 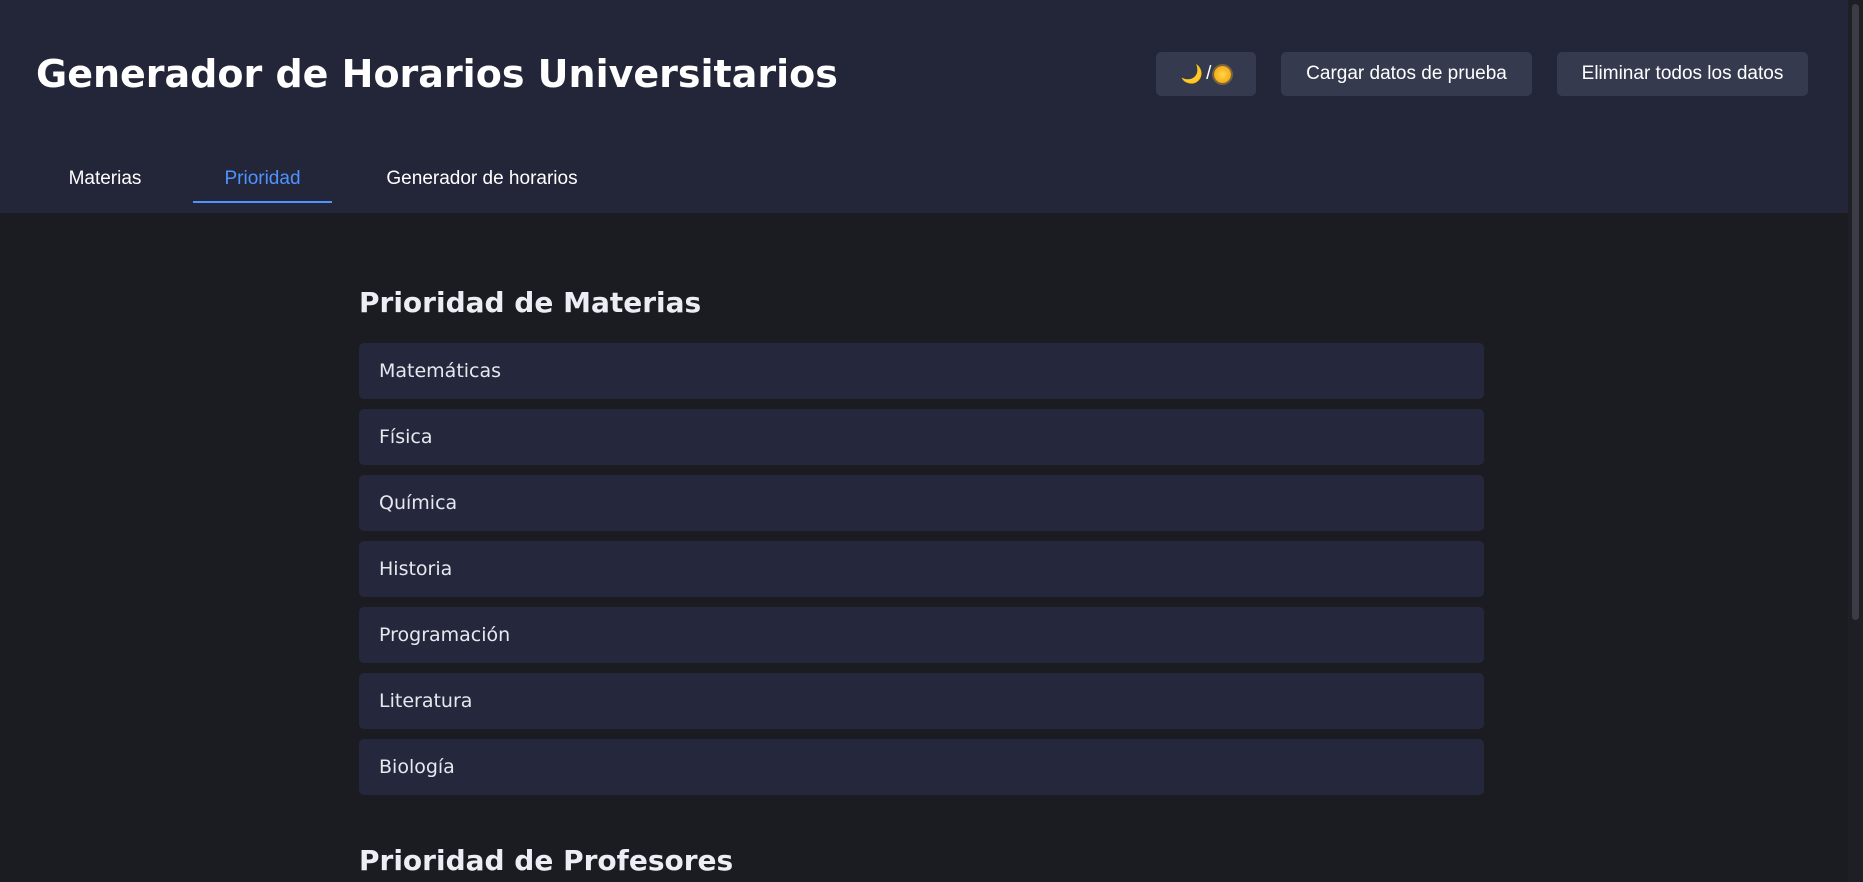 What do you see at coordinates (437, 74) in the screenshot?
I see `page-title: Generador de Horarios Universitarios` at bounding box center [437, 74].